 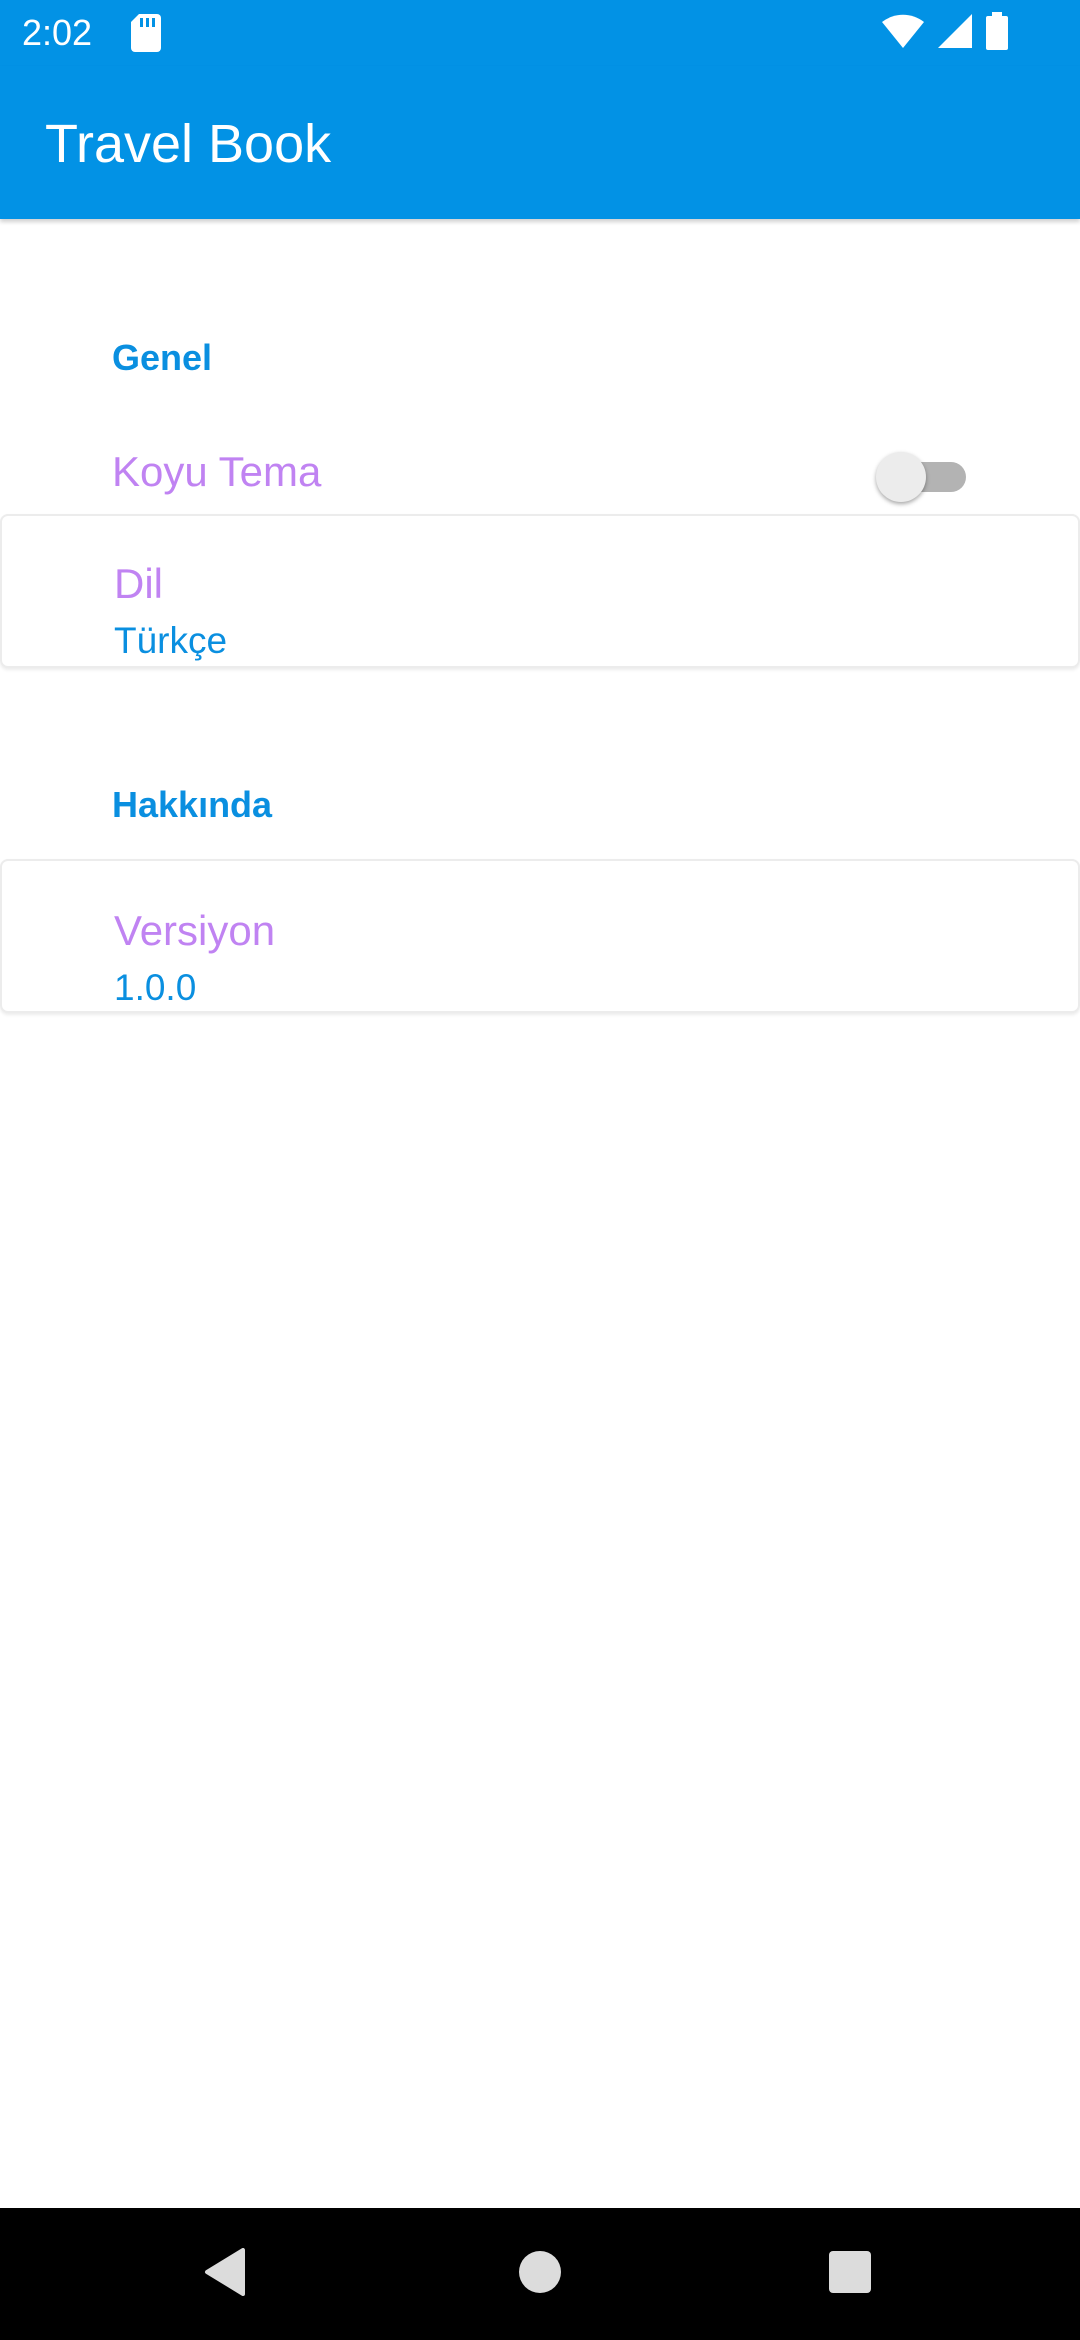 I want to click on switch-thumb, so click(x=901, y=477).